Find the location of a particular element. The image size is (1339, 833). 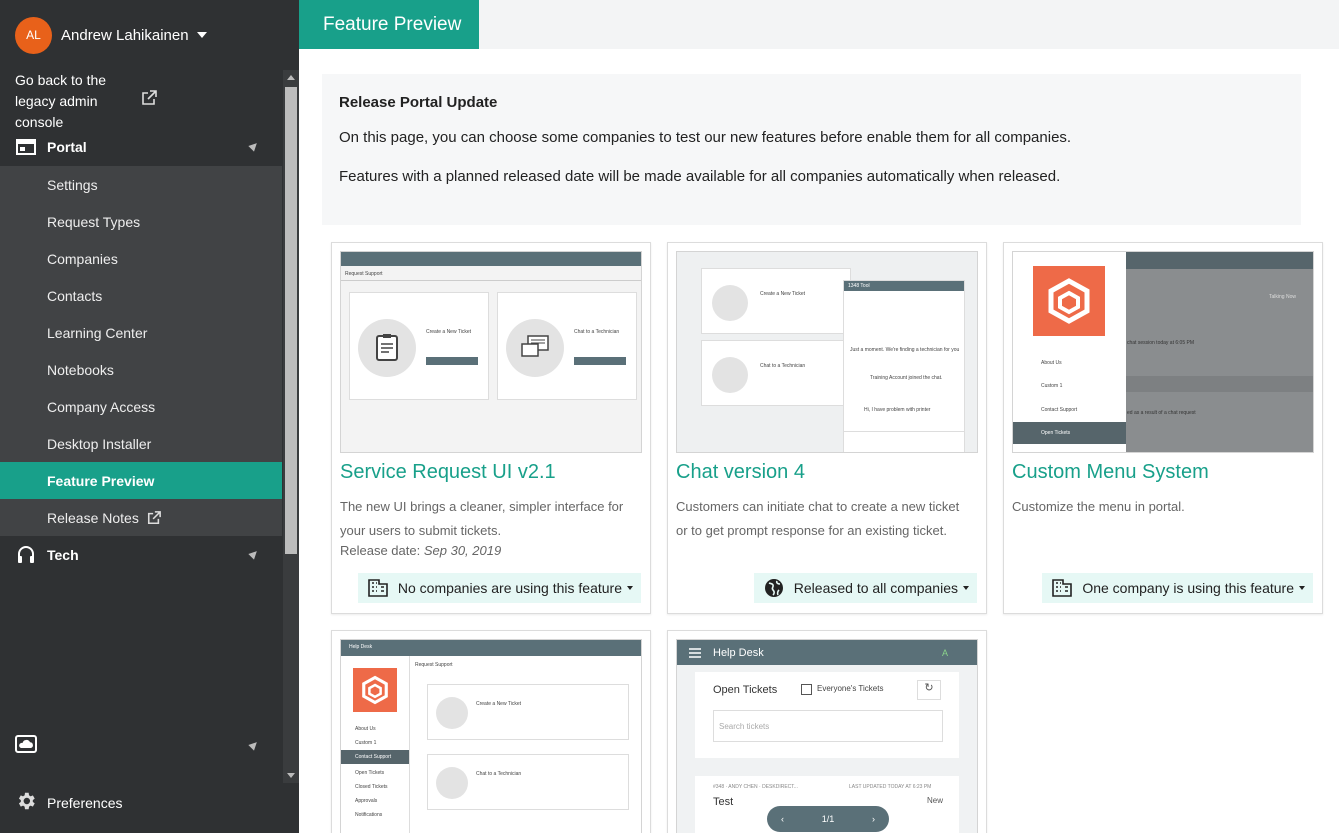

mini-text: Talking Now is located at coordinates (1282, 297).